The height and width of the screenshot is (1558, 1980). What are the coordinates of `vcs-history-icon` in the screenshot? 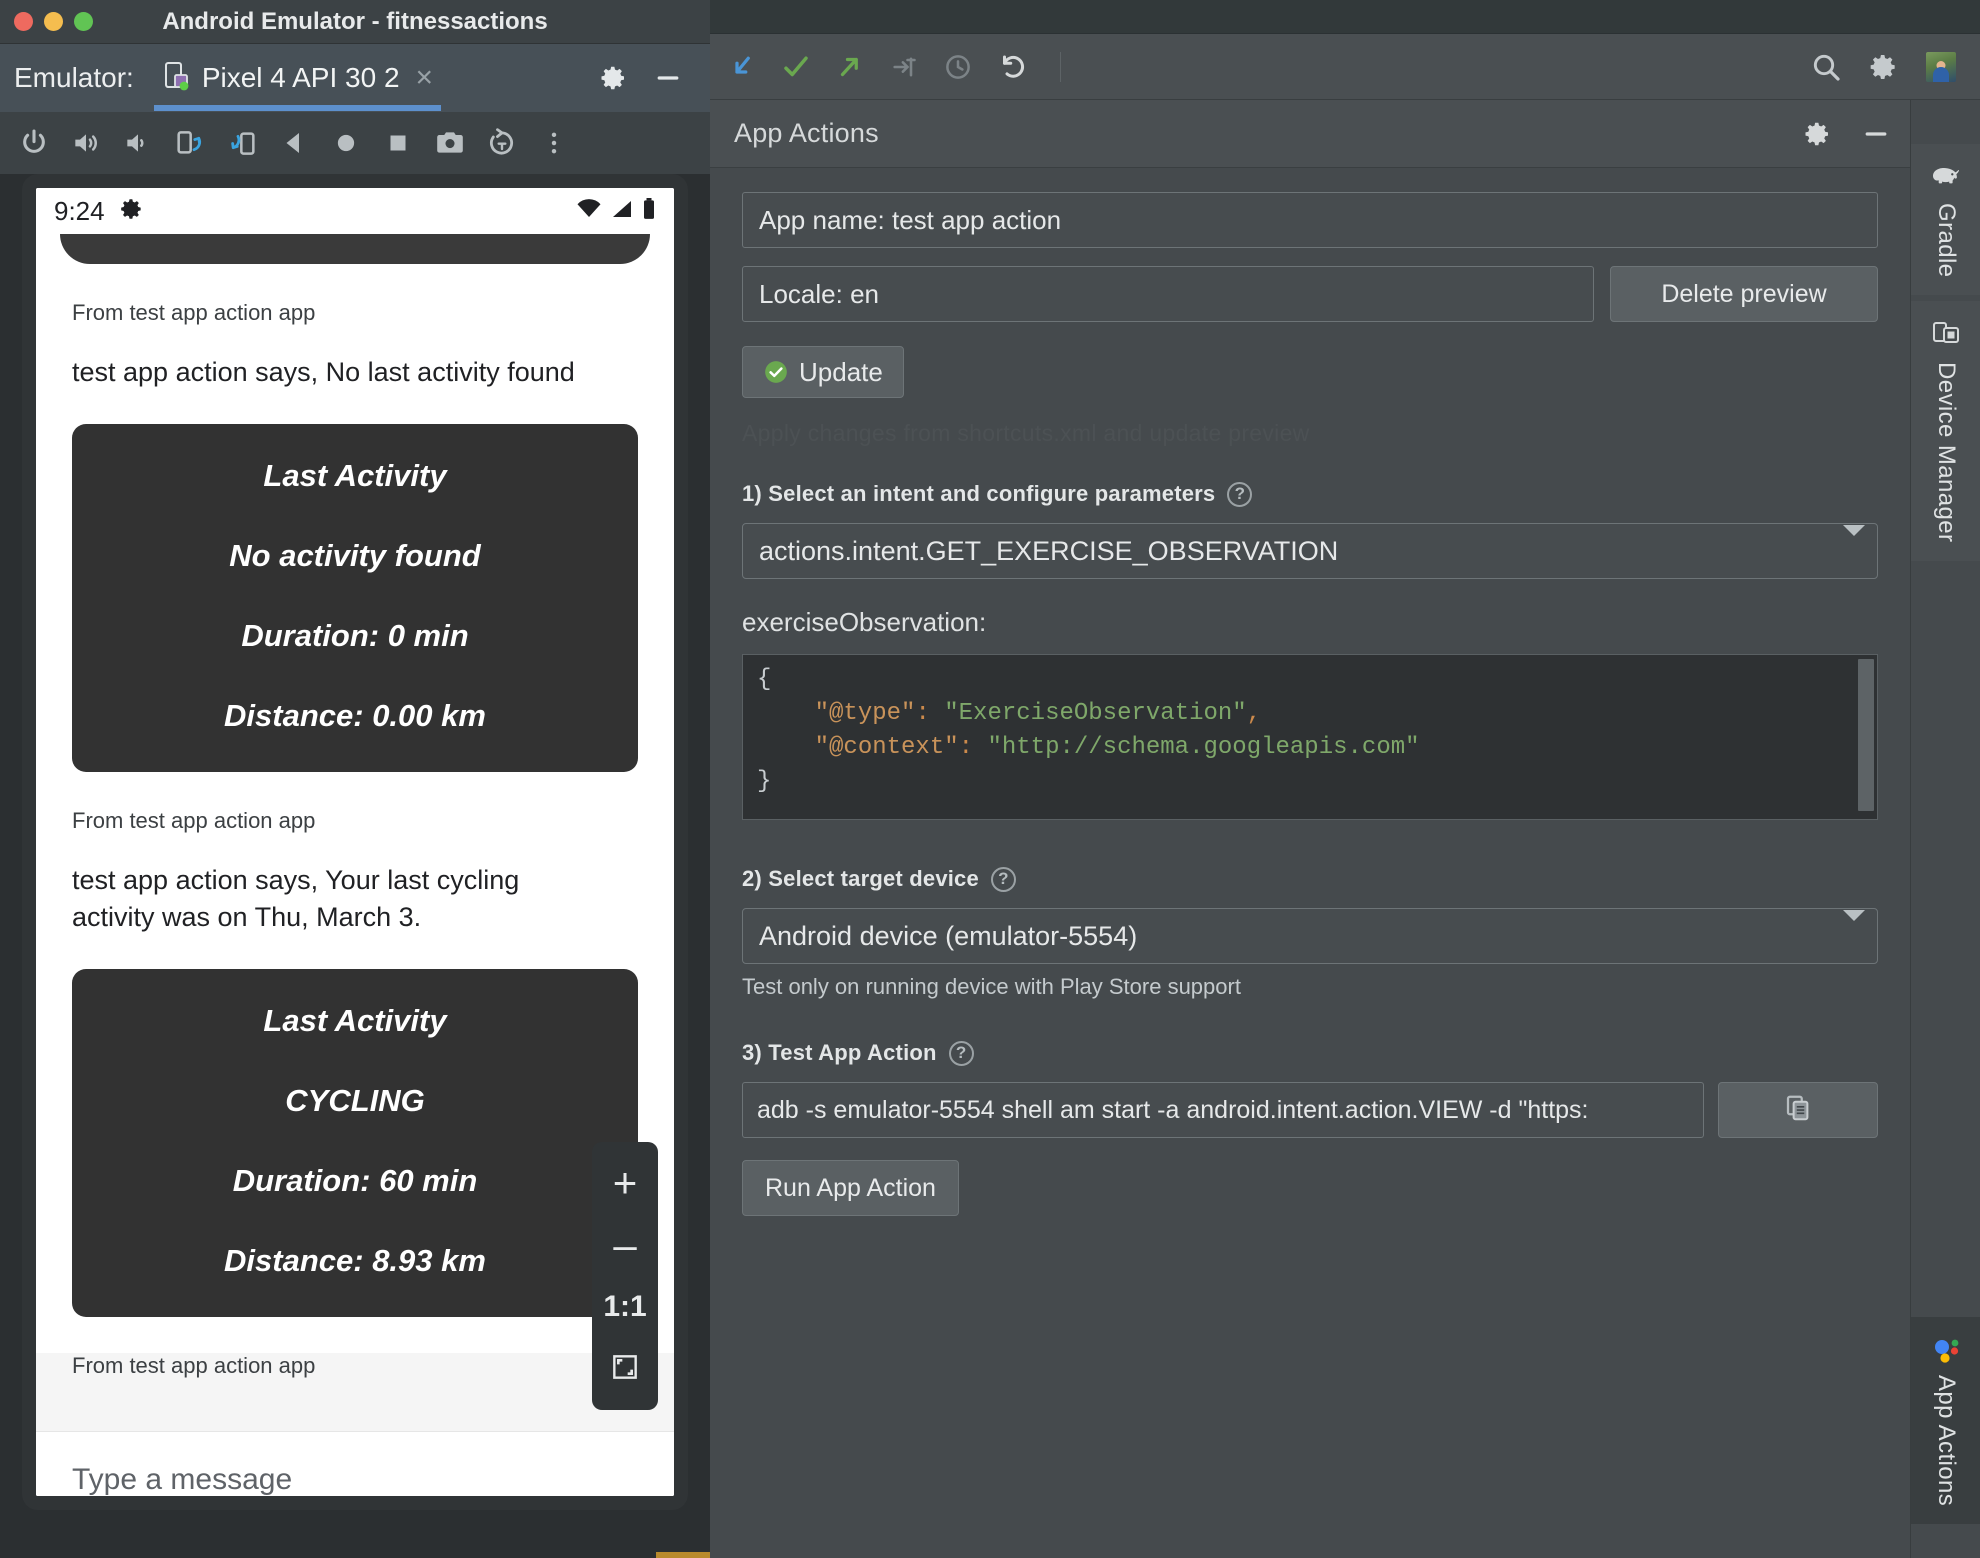 It's located at (958, 67).